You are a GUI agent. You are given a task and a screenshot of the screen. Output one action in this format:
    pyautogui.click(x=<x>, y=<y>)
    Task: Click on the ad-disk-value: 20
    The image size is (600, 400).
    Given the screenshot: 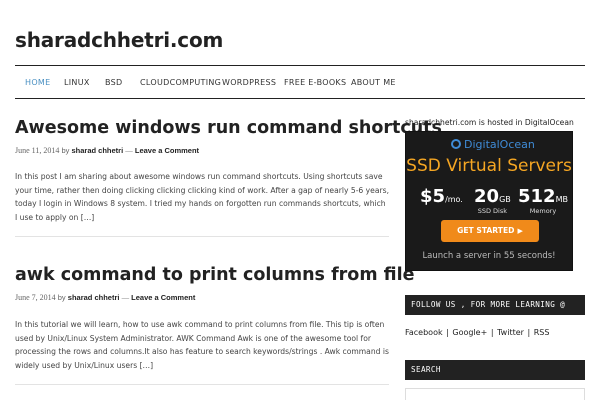 What is the action you would take?
    pyautogui.click(x=487, y=196)
    